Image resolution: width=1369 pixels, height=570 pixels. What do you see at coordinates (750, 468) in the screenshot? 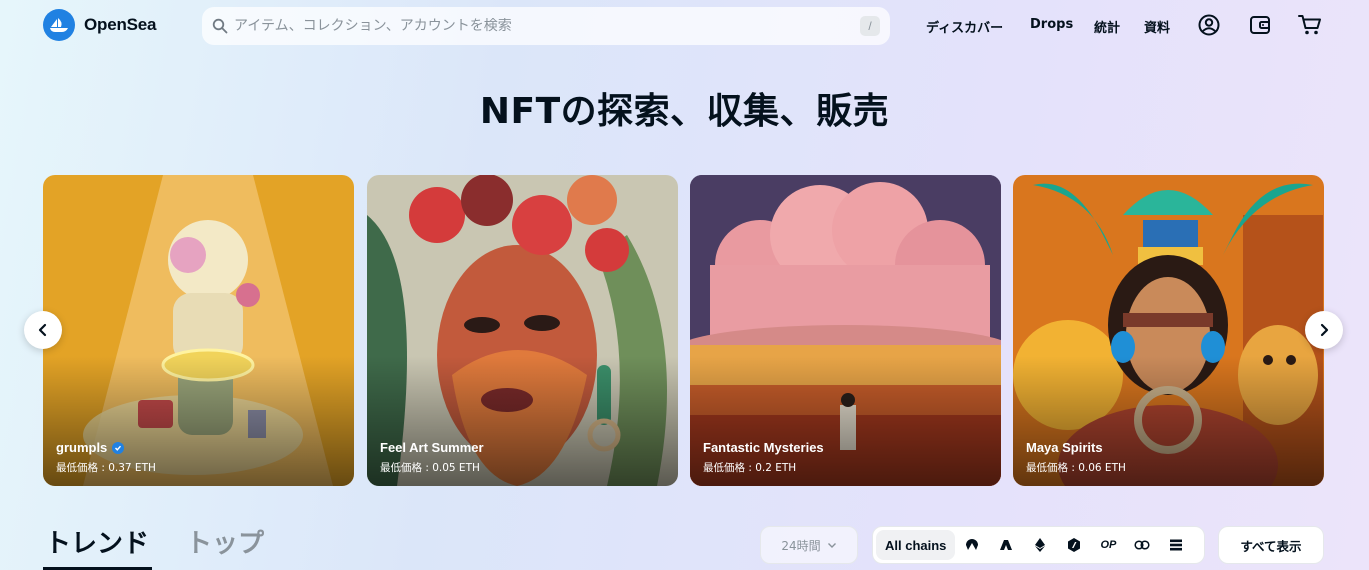
I see `floor-price: 最低価格 : 0.2 ETH` at bounding box center [750, 468].